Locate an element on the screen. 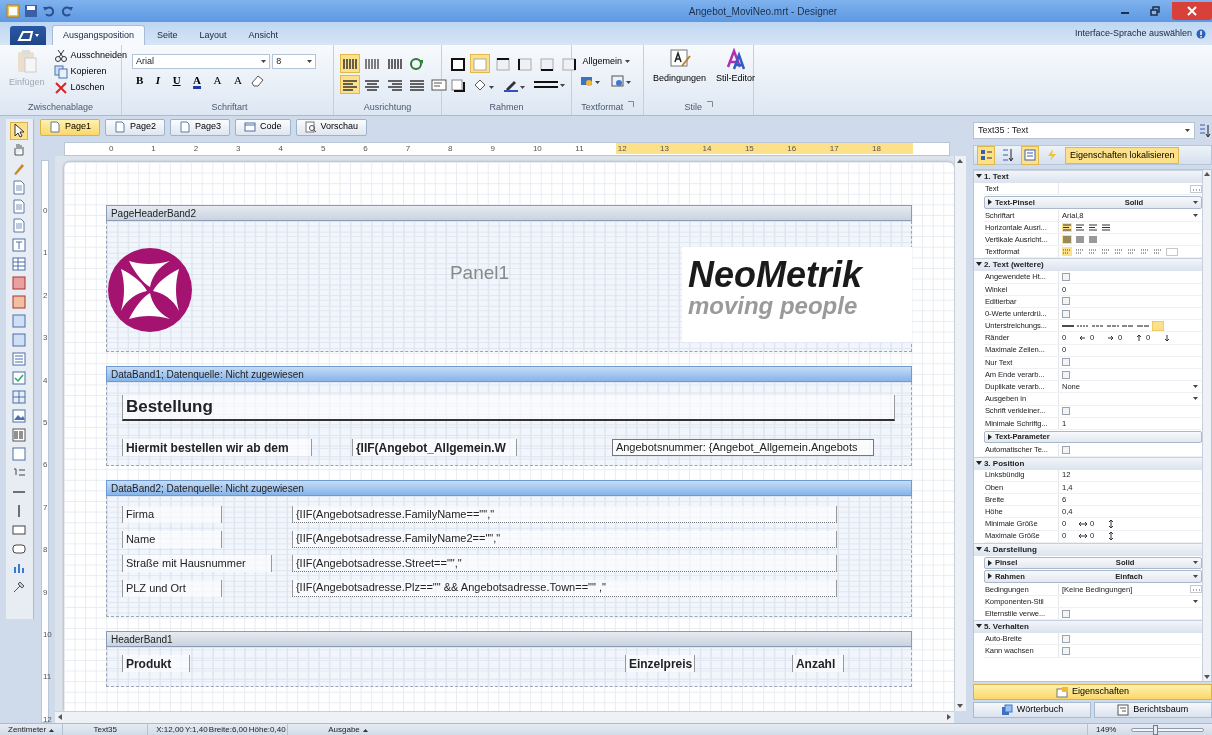  grow-font-button: A is located at coordinates (217, 80).